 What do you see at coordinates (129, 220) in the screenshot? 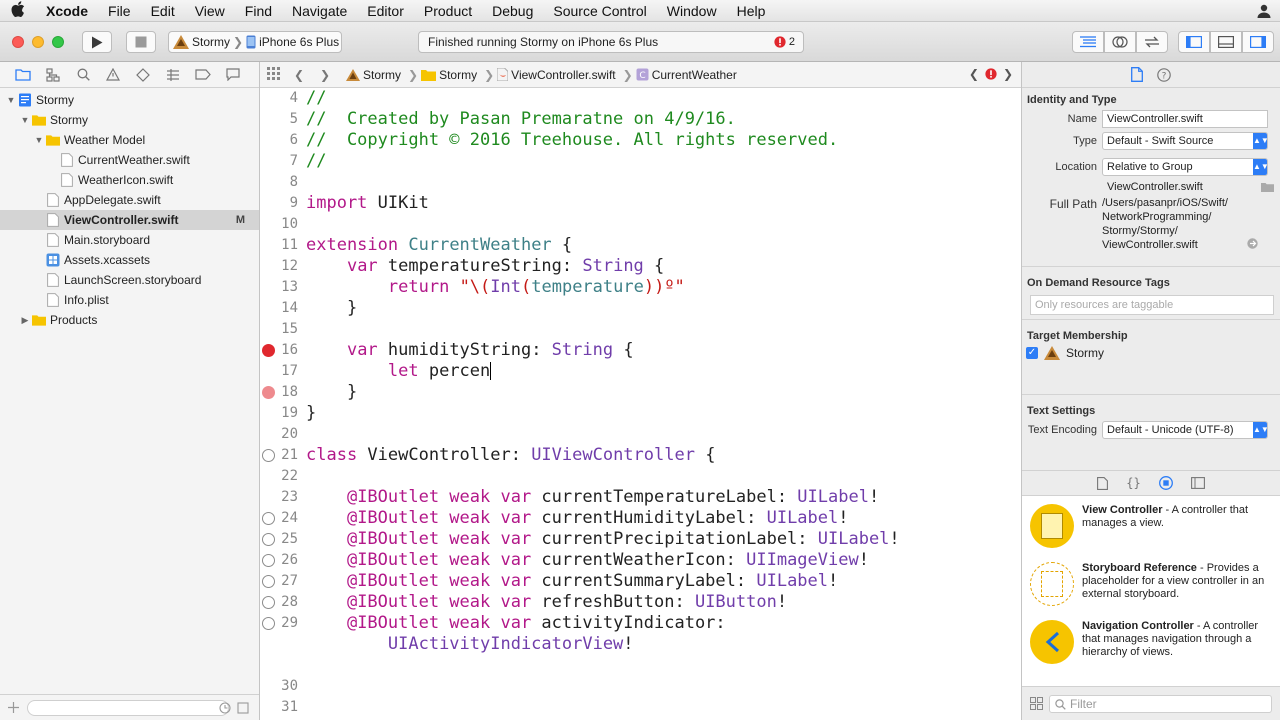
I see `tree-item: ViewController.swift M` at bounding box center [129, 220].